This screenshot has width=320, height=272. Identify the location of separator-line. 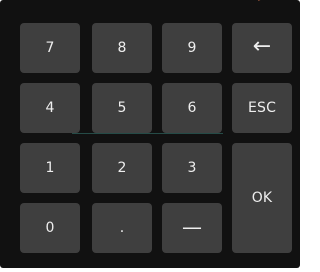
(147, 133).